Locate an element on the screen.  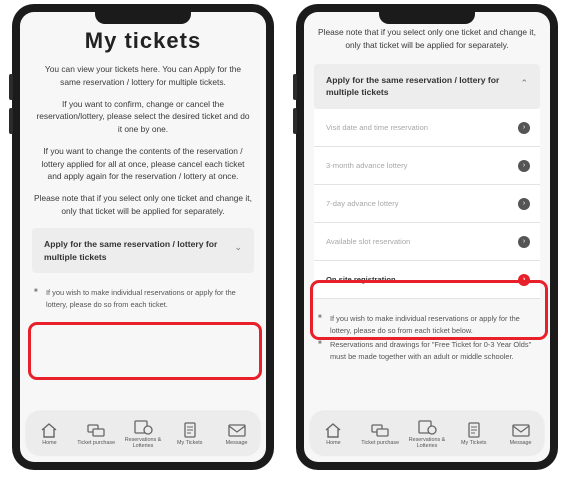
chevron-up-icon: ⌃ is located at coordinates (524, 82).